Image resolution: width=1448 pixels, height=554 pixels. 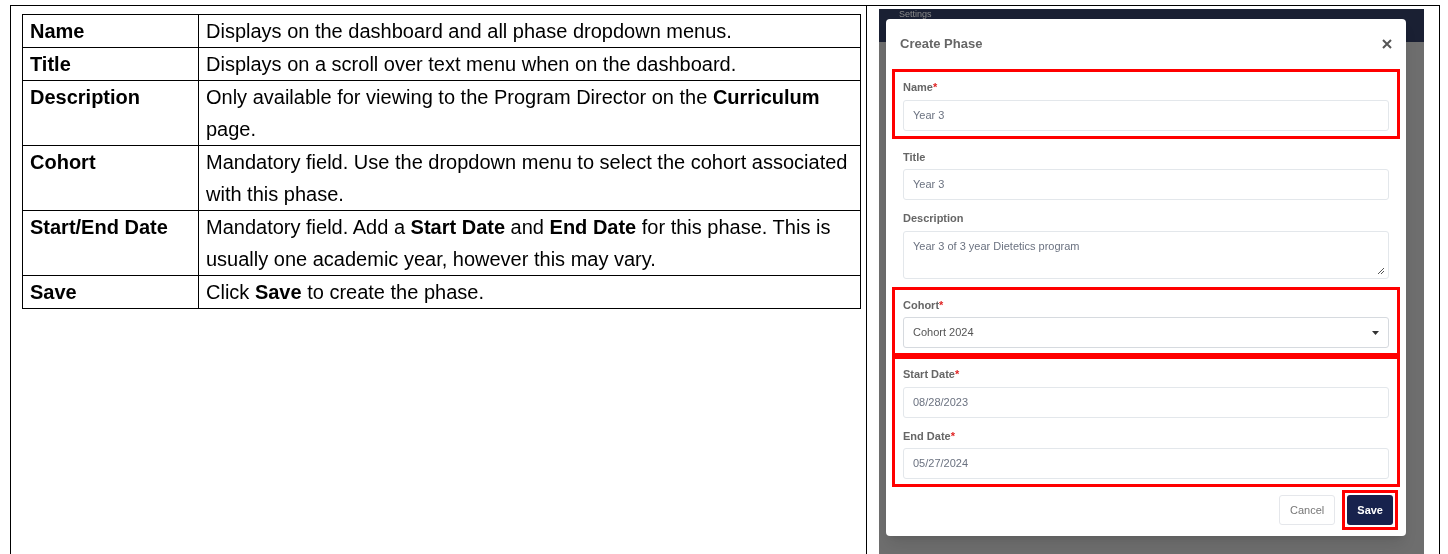 What do you see at coordinates (1146, 332) in the screenshot?
I see `select-field: Cohort 2024` at bounding box center [1146, 332].